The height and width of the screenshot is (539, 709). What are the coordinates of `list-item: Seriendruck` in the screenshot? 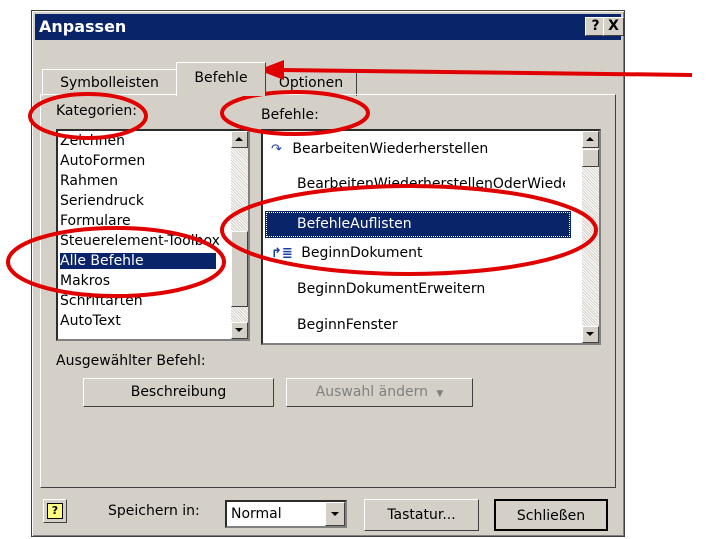 It's located at (102, 201).